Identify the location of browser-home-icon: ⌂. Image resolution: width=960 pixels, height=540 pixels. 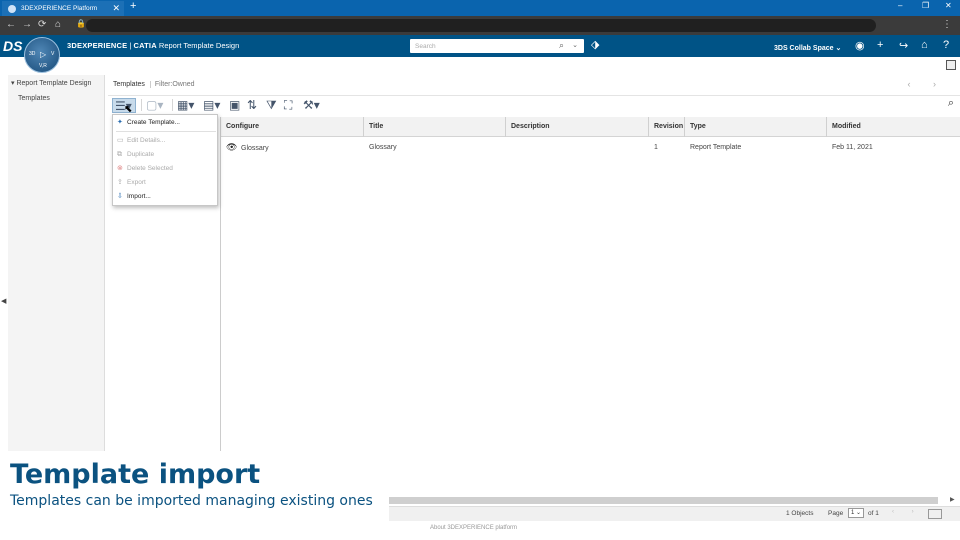
(58, 24).